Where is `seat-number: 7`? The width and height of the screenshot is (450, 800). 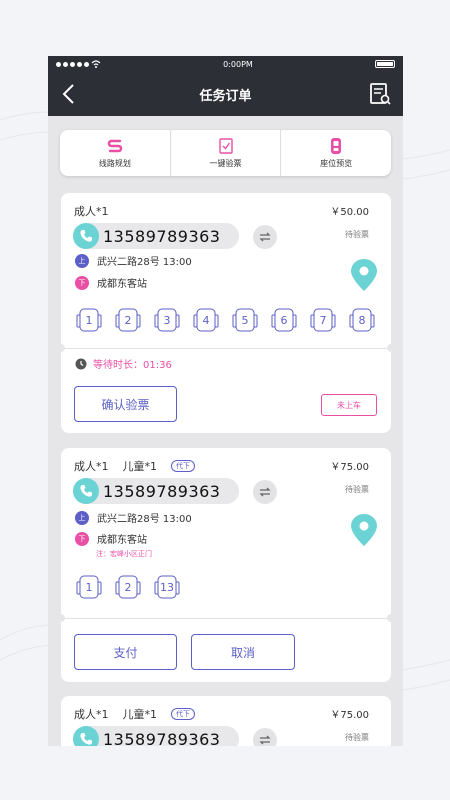 seat-number: 7 is located at coordinates (323, 320).